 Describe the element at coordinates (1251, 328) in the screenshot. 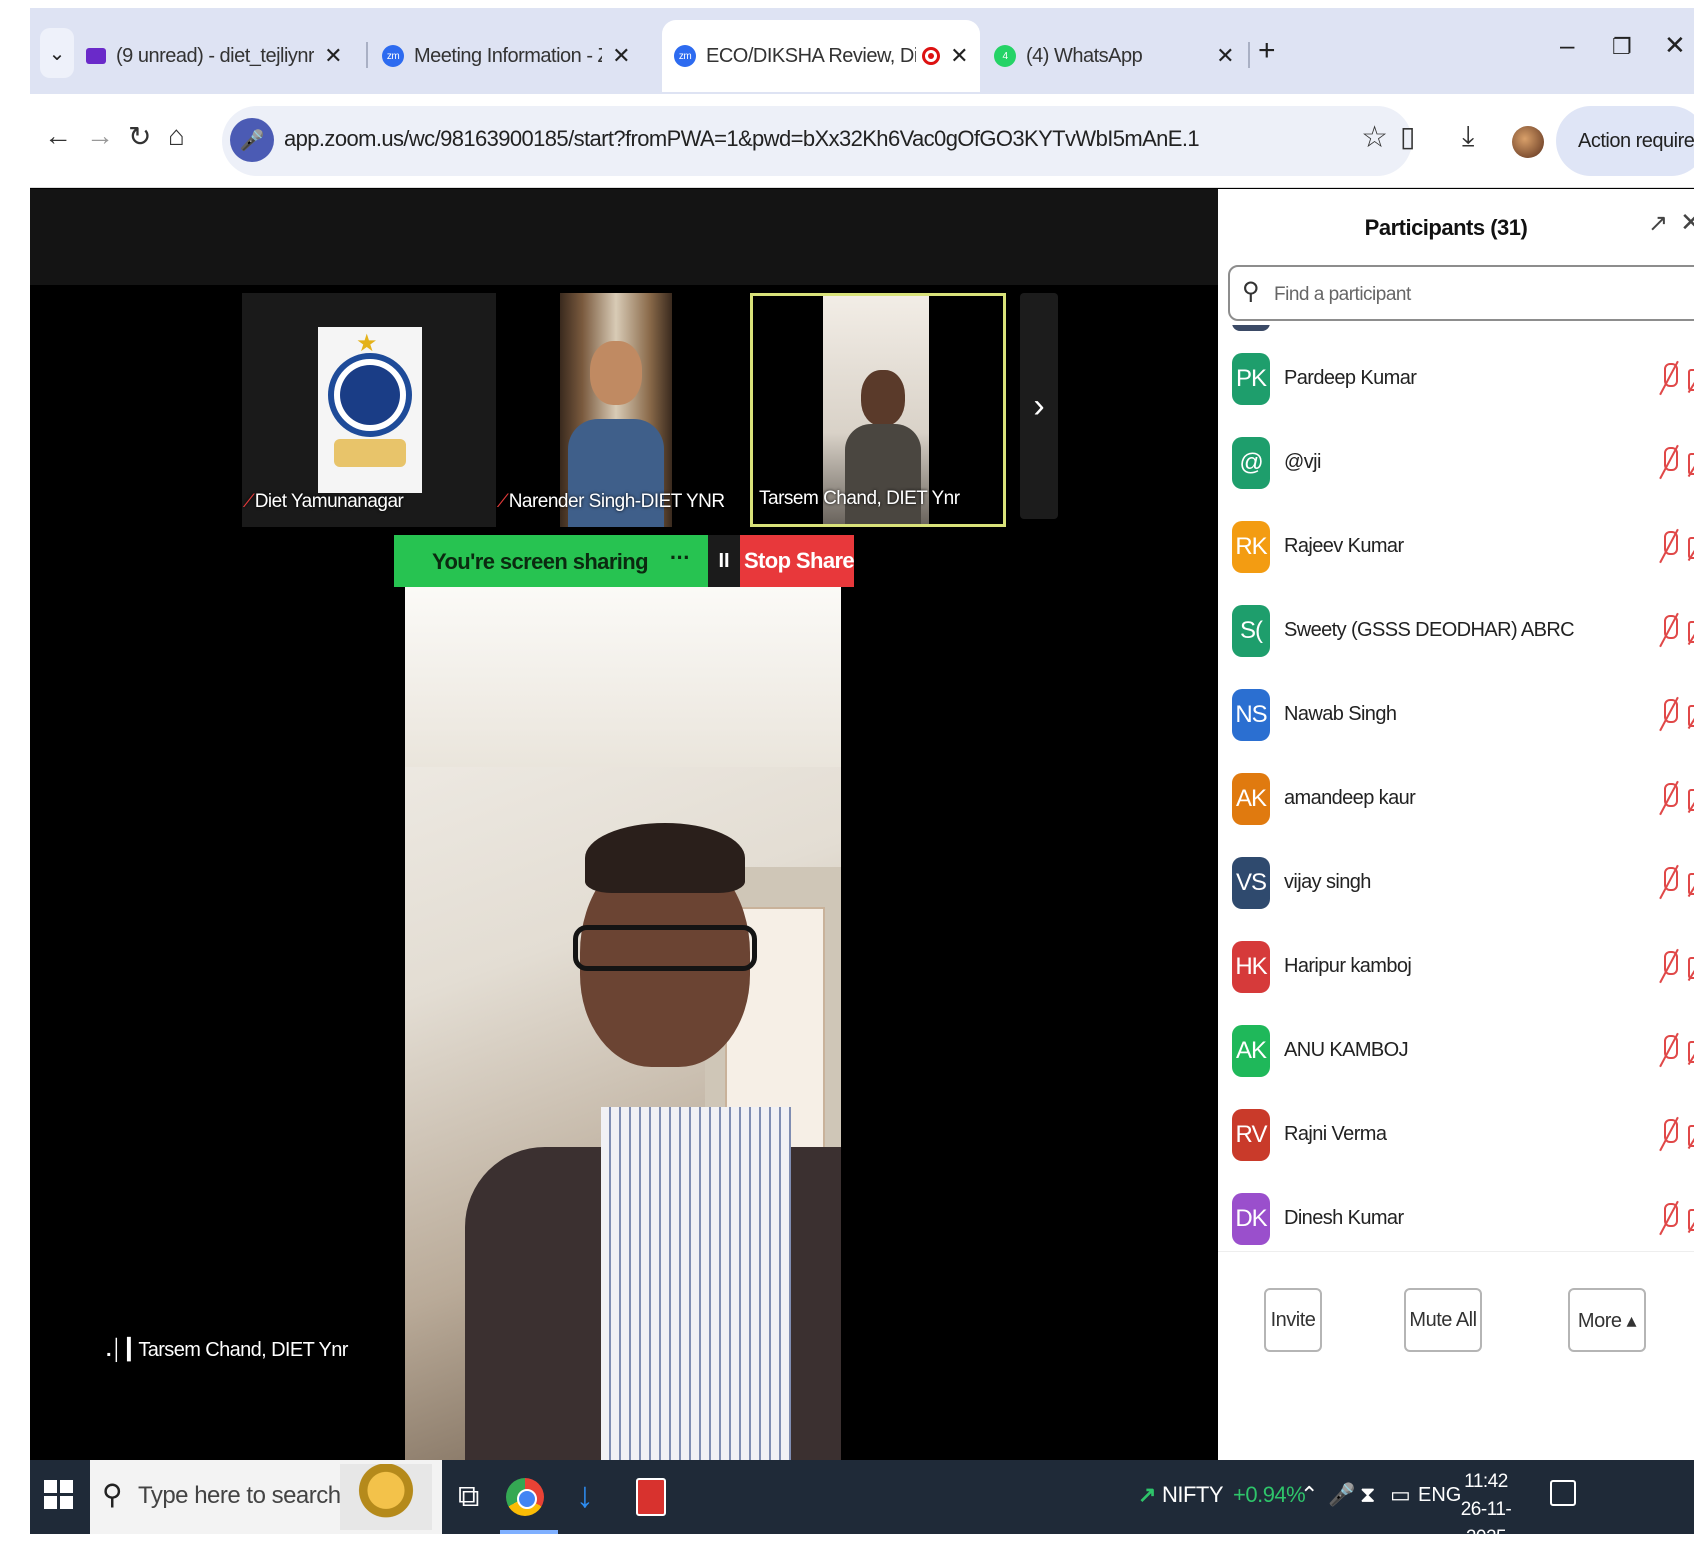

I see `participant-avatar` at that location.